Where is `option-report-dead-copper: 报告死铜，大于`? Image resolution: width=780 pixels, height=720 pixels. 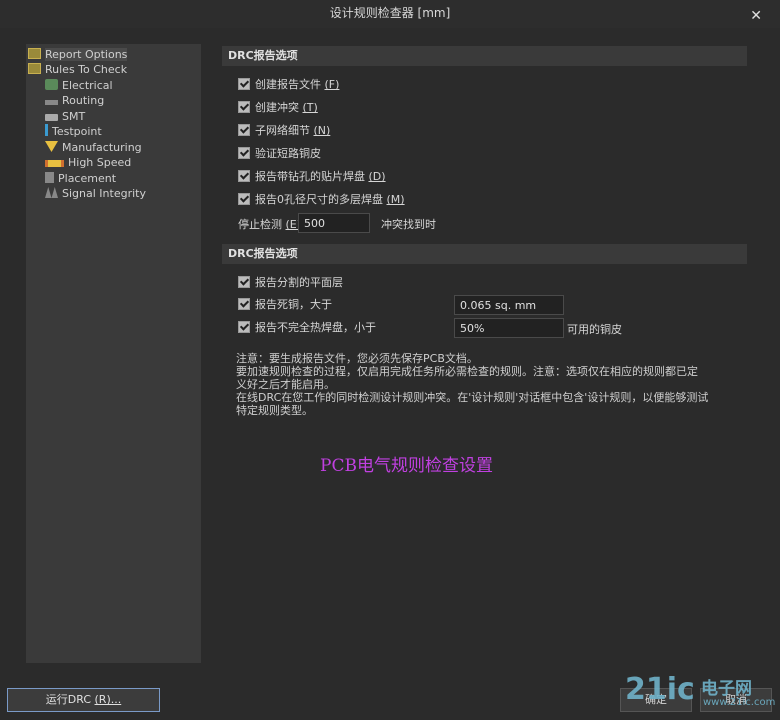 option-report-dead-copper: 报告死铜，大于 is located at coordinates (285, 305).